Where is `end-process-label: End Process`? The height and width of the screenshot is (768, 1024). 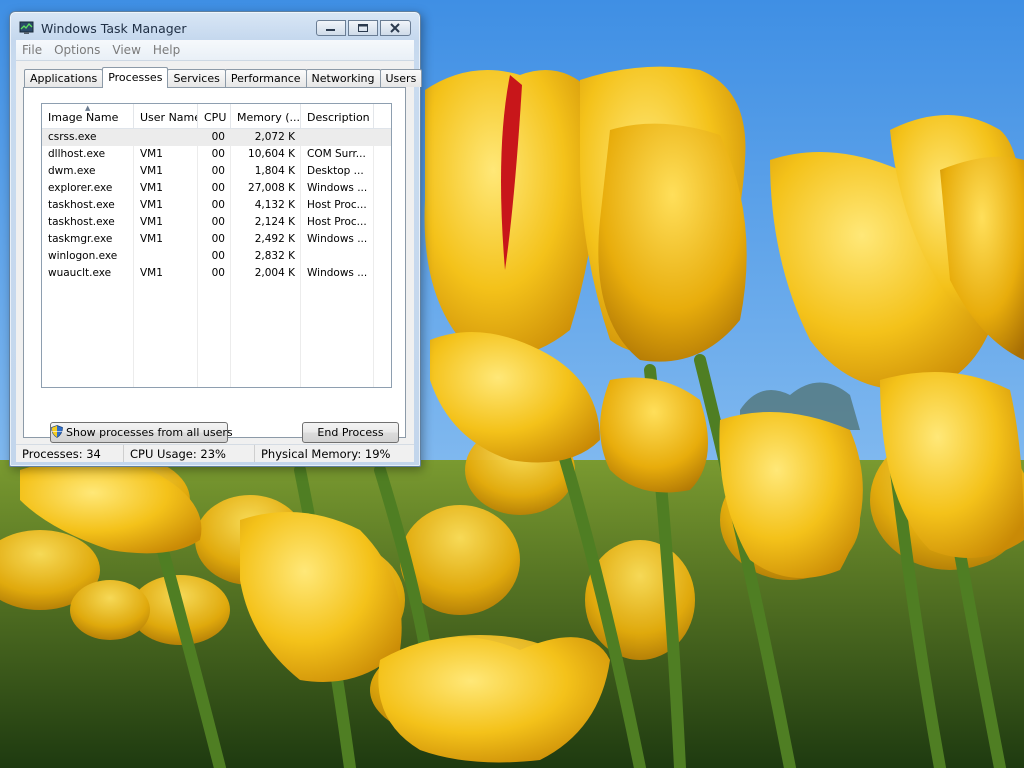 end-process-label: End Process is located at coordinates (350, 432).